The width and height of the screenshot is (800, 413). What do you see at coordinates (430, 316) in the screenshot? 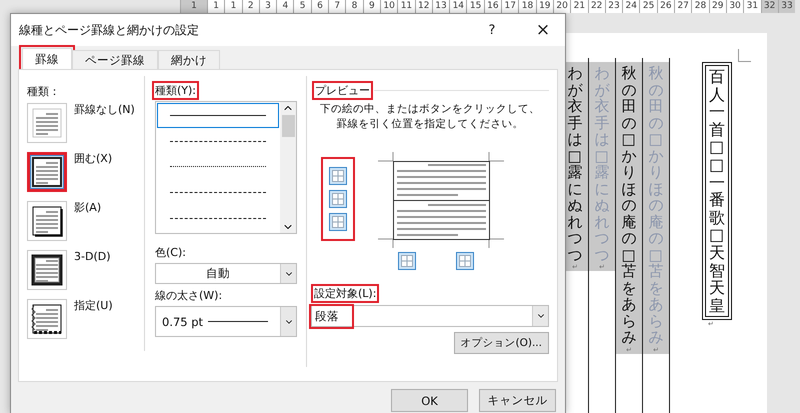
I see `apply-to-dropdown: 段落` at bounding box center [430, 316].